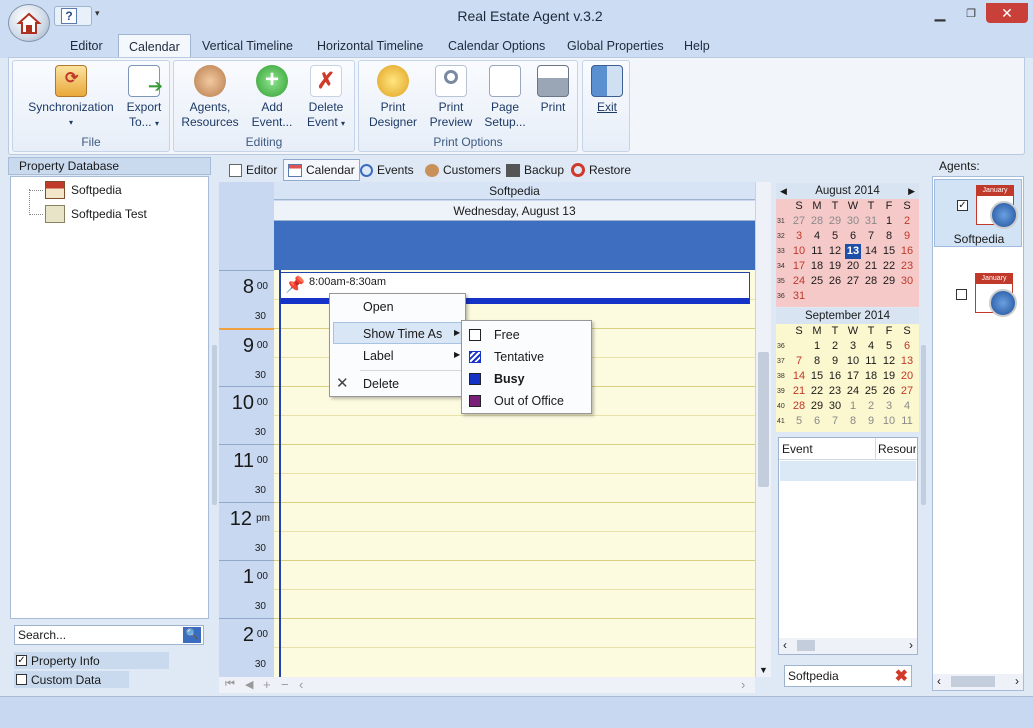 The image size is (1033, 728). What do you see at coordinates (774, 307) in the screenshot?
I see `collapse-left-icon` at bounding box center [774, 307].